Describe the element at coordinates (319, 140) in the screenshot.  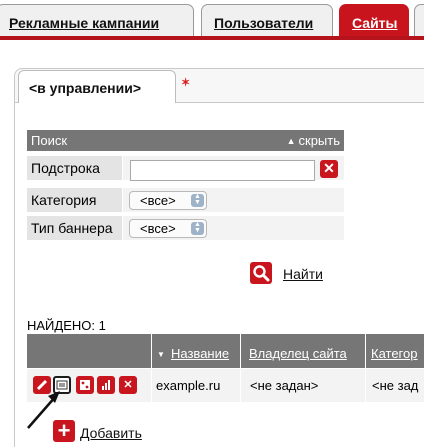
I see `hide-search-label: скрыть` at that location.